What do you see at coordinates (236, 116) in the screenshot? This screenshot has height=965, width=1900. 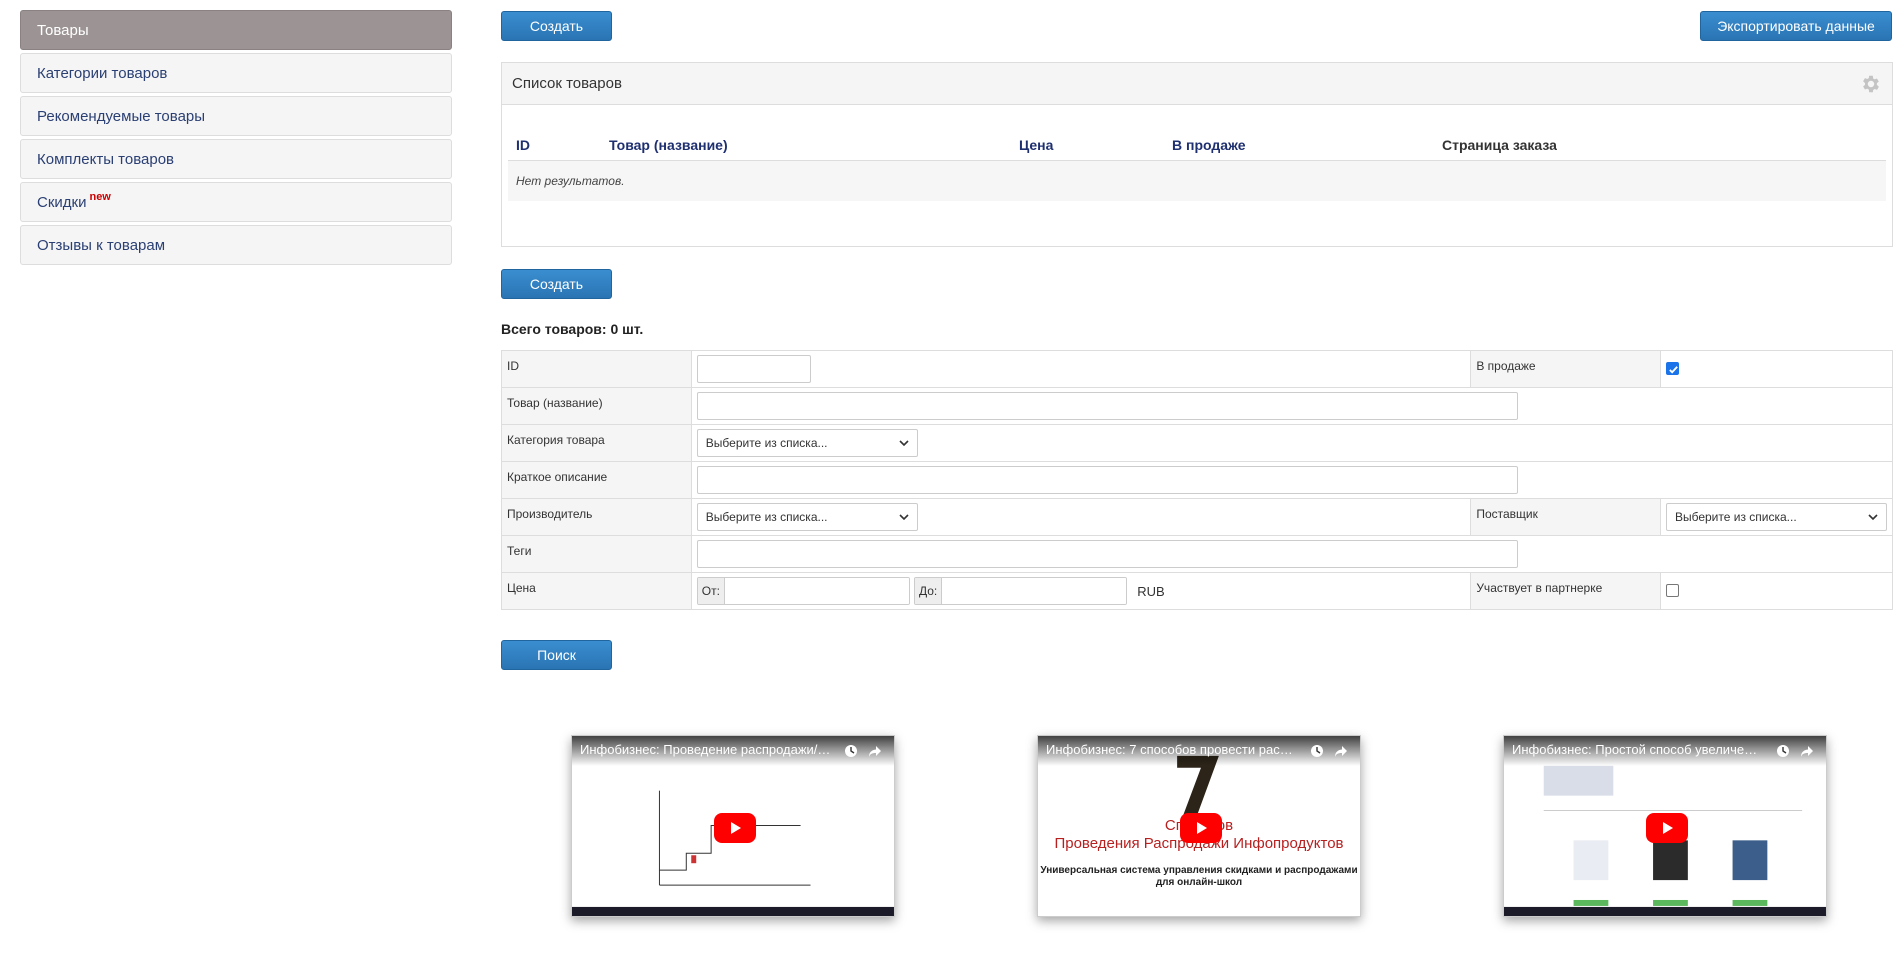 I see `sidebar-item-recommended: Рекомендуемые товары` at bounding box center [236, 116].